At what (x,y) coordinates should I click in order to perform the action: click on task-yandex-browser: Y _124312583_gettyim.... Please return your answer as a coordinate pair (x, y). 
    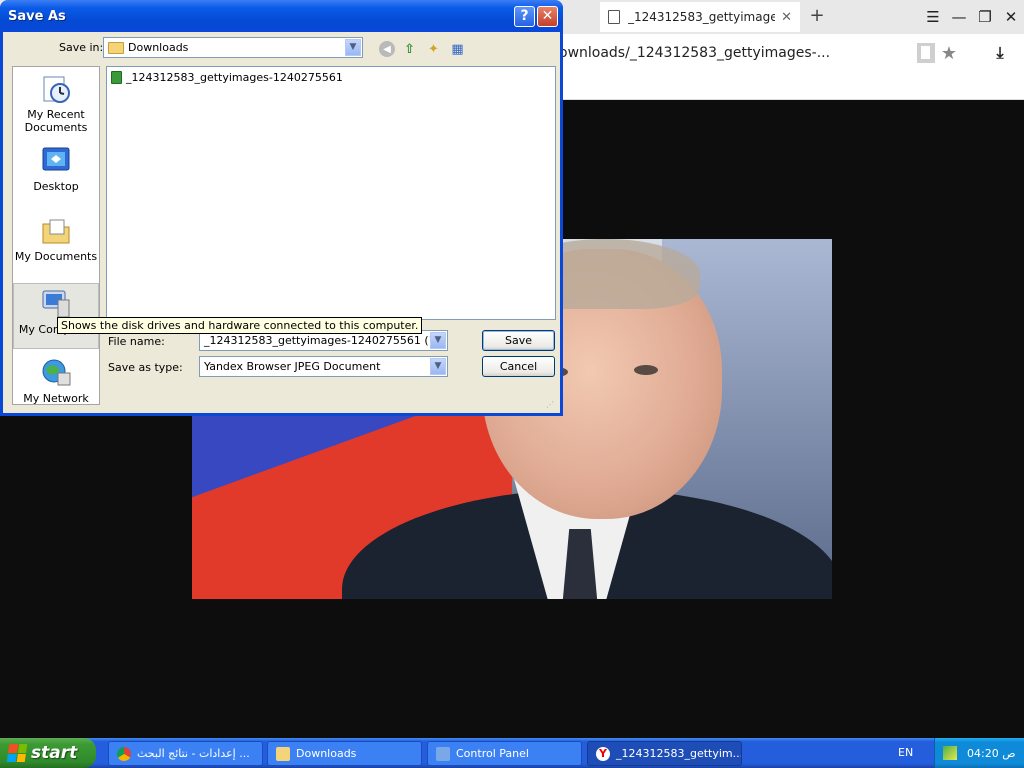
    Looking at the image, I should click on (664, 753).